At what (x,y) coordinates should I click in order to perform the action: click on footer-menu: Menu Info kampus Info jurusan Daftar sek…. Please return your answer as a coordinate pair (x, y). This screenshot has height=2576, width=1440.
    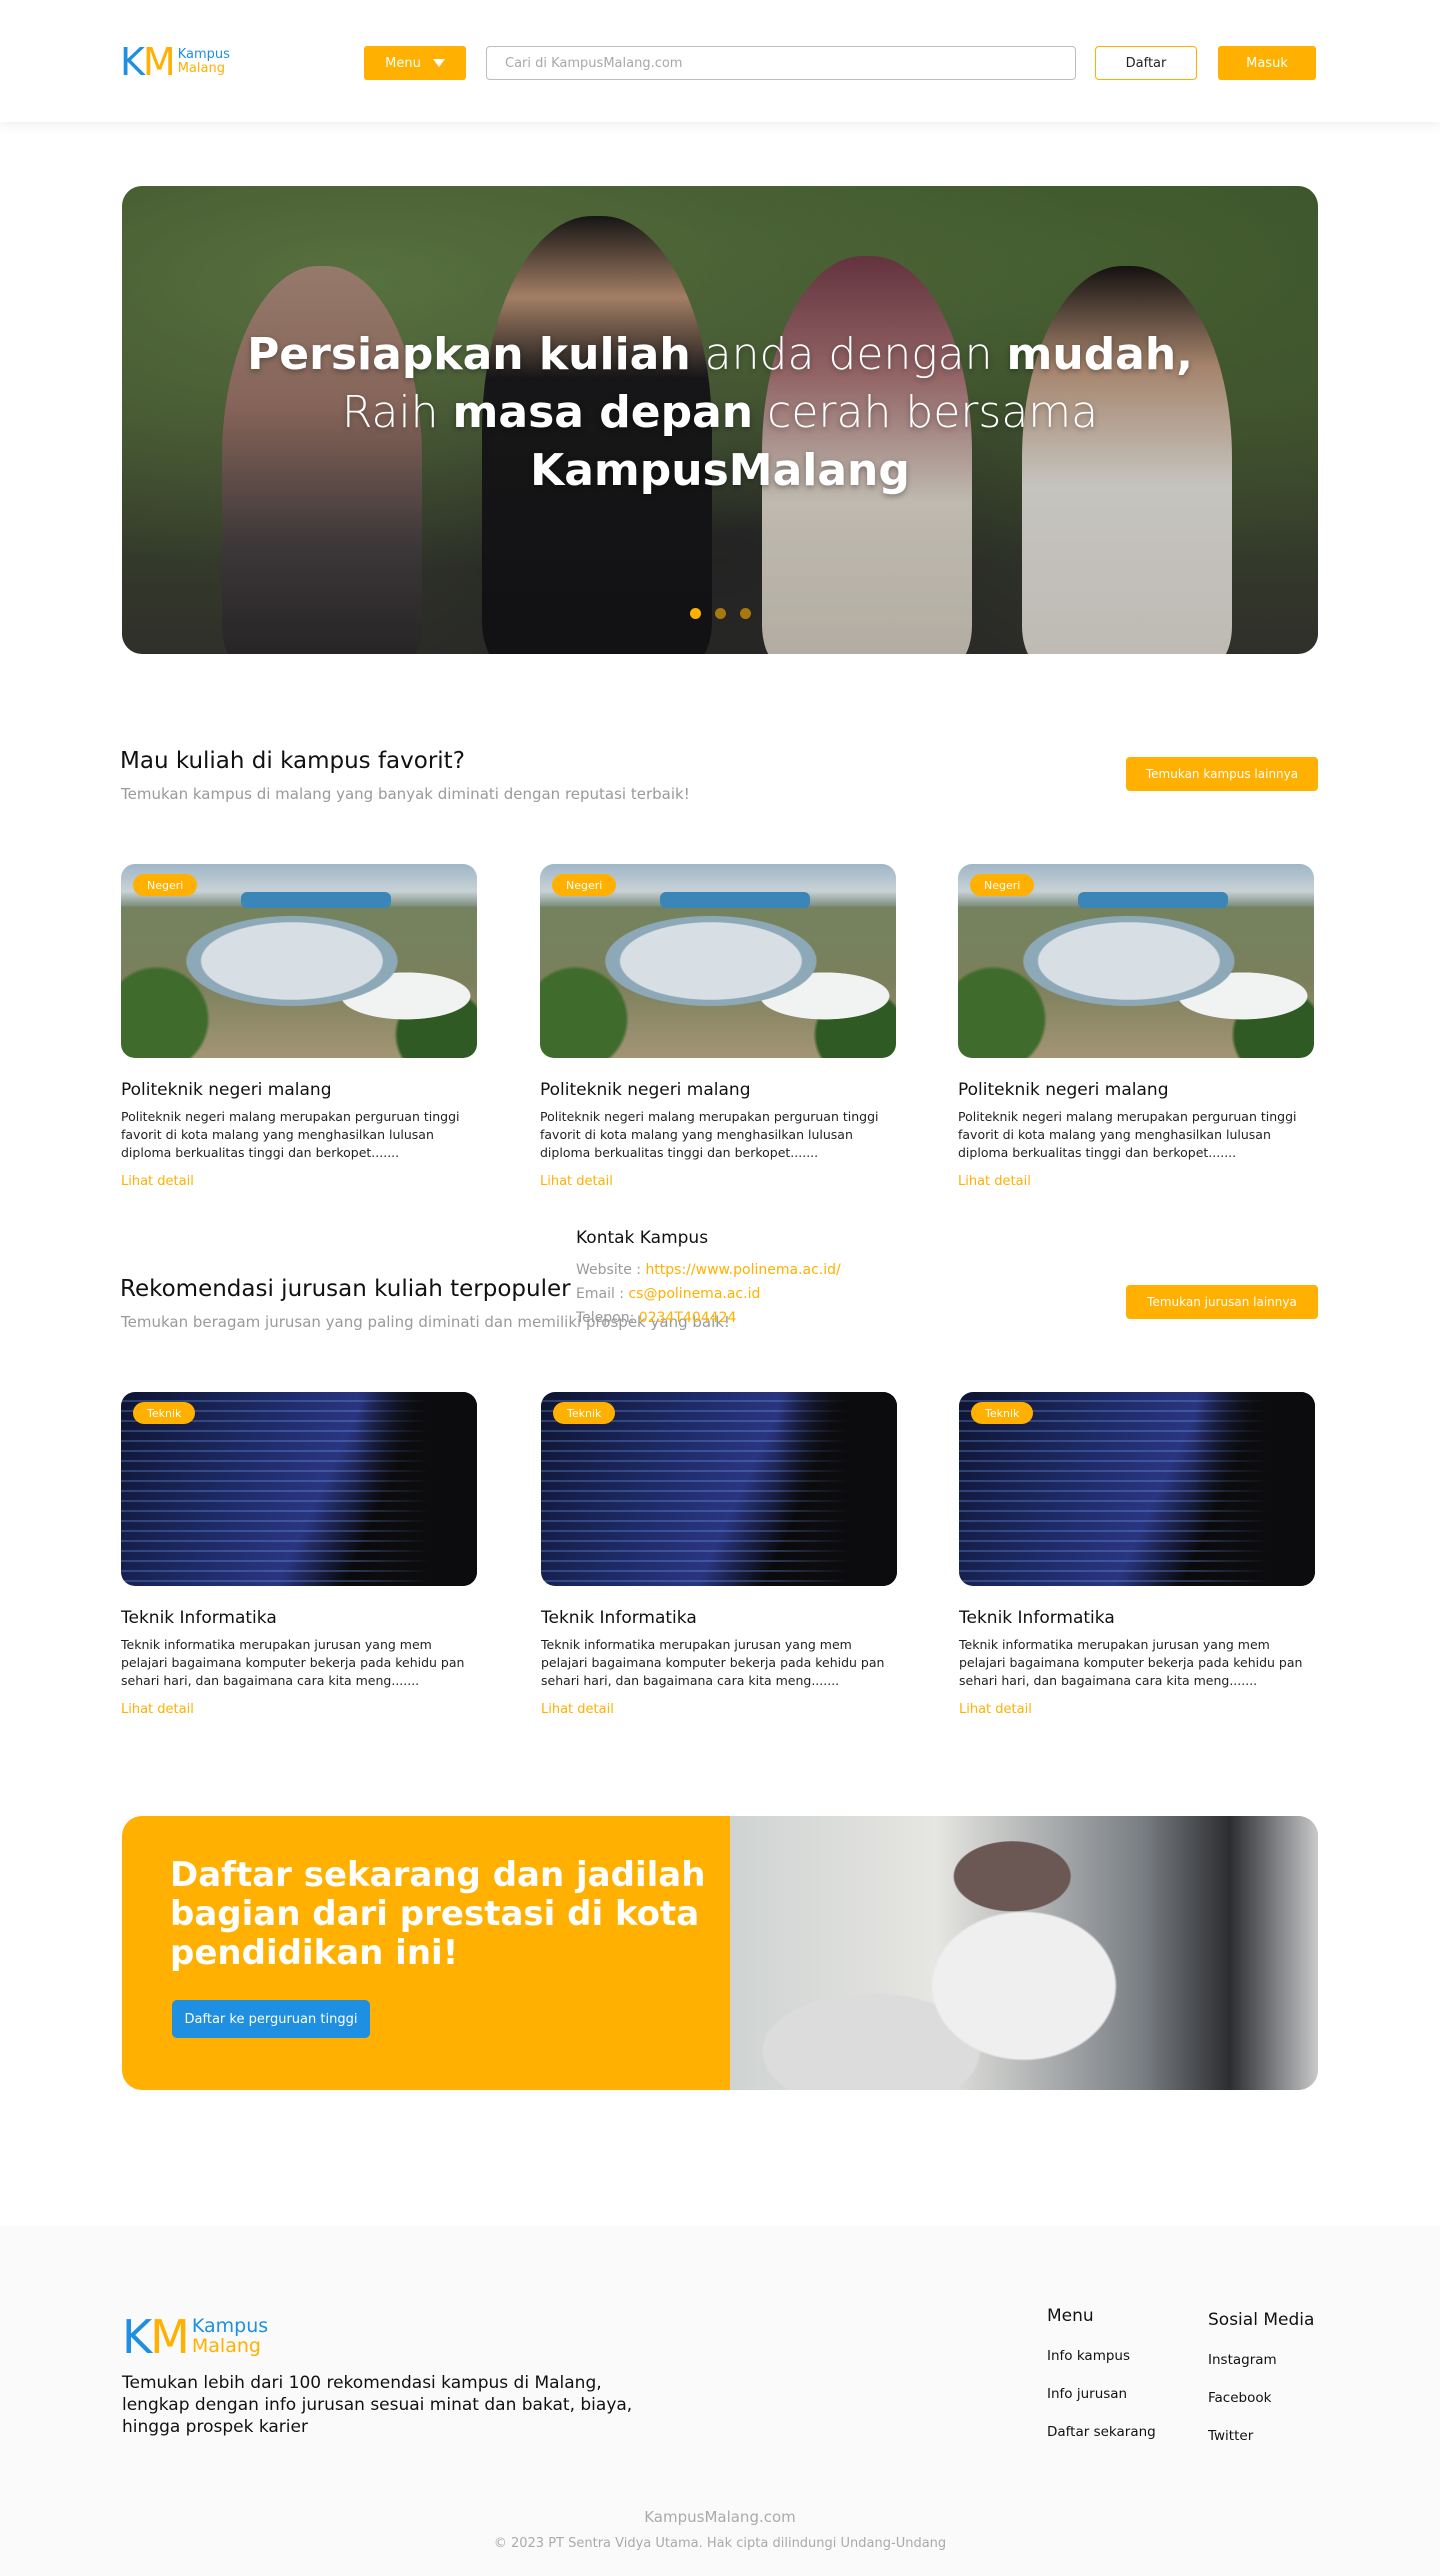
    Looking at the image, I should click on (1101, 2384).